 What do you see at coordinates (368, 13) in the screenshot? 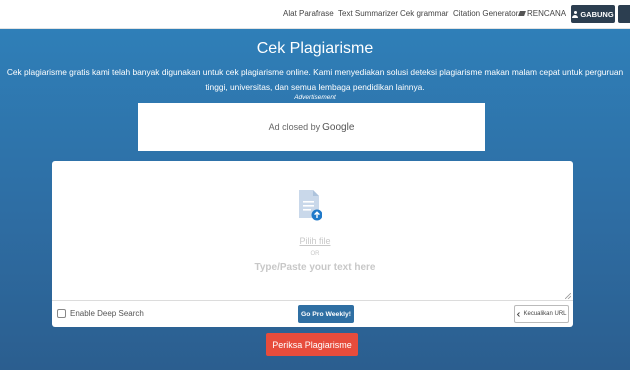
I see `nav-link-summarizer: Text Summarizer` at bounding box center [368, 13].